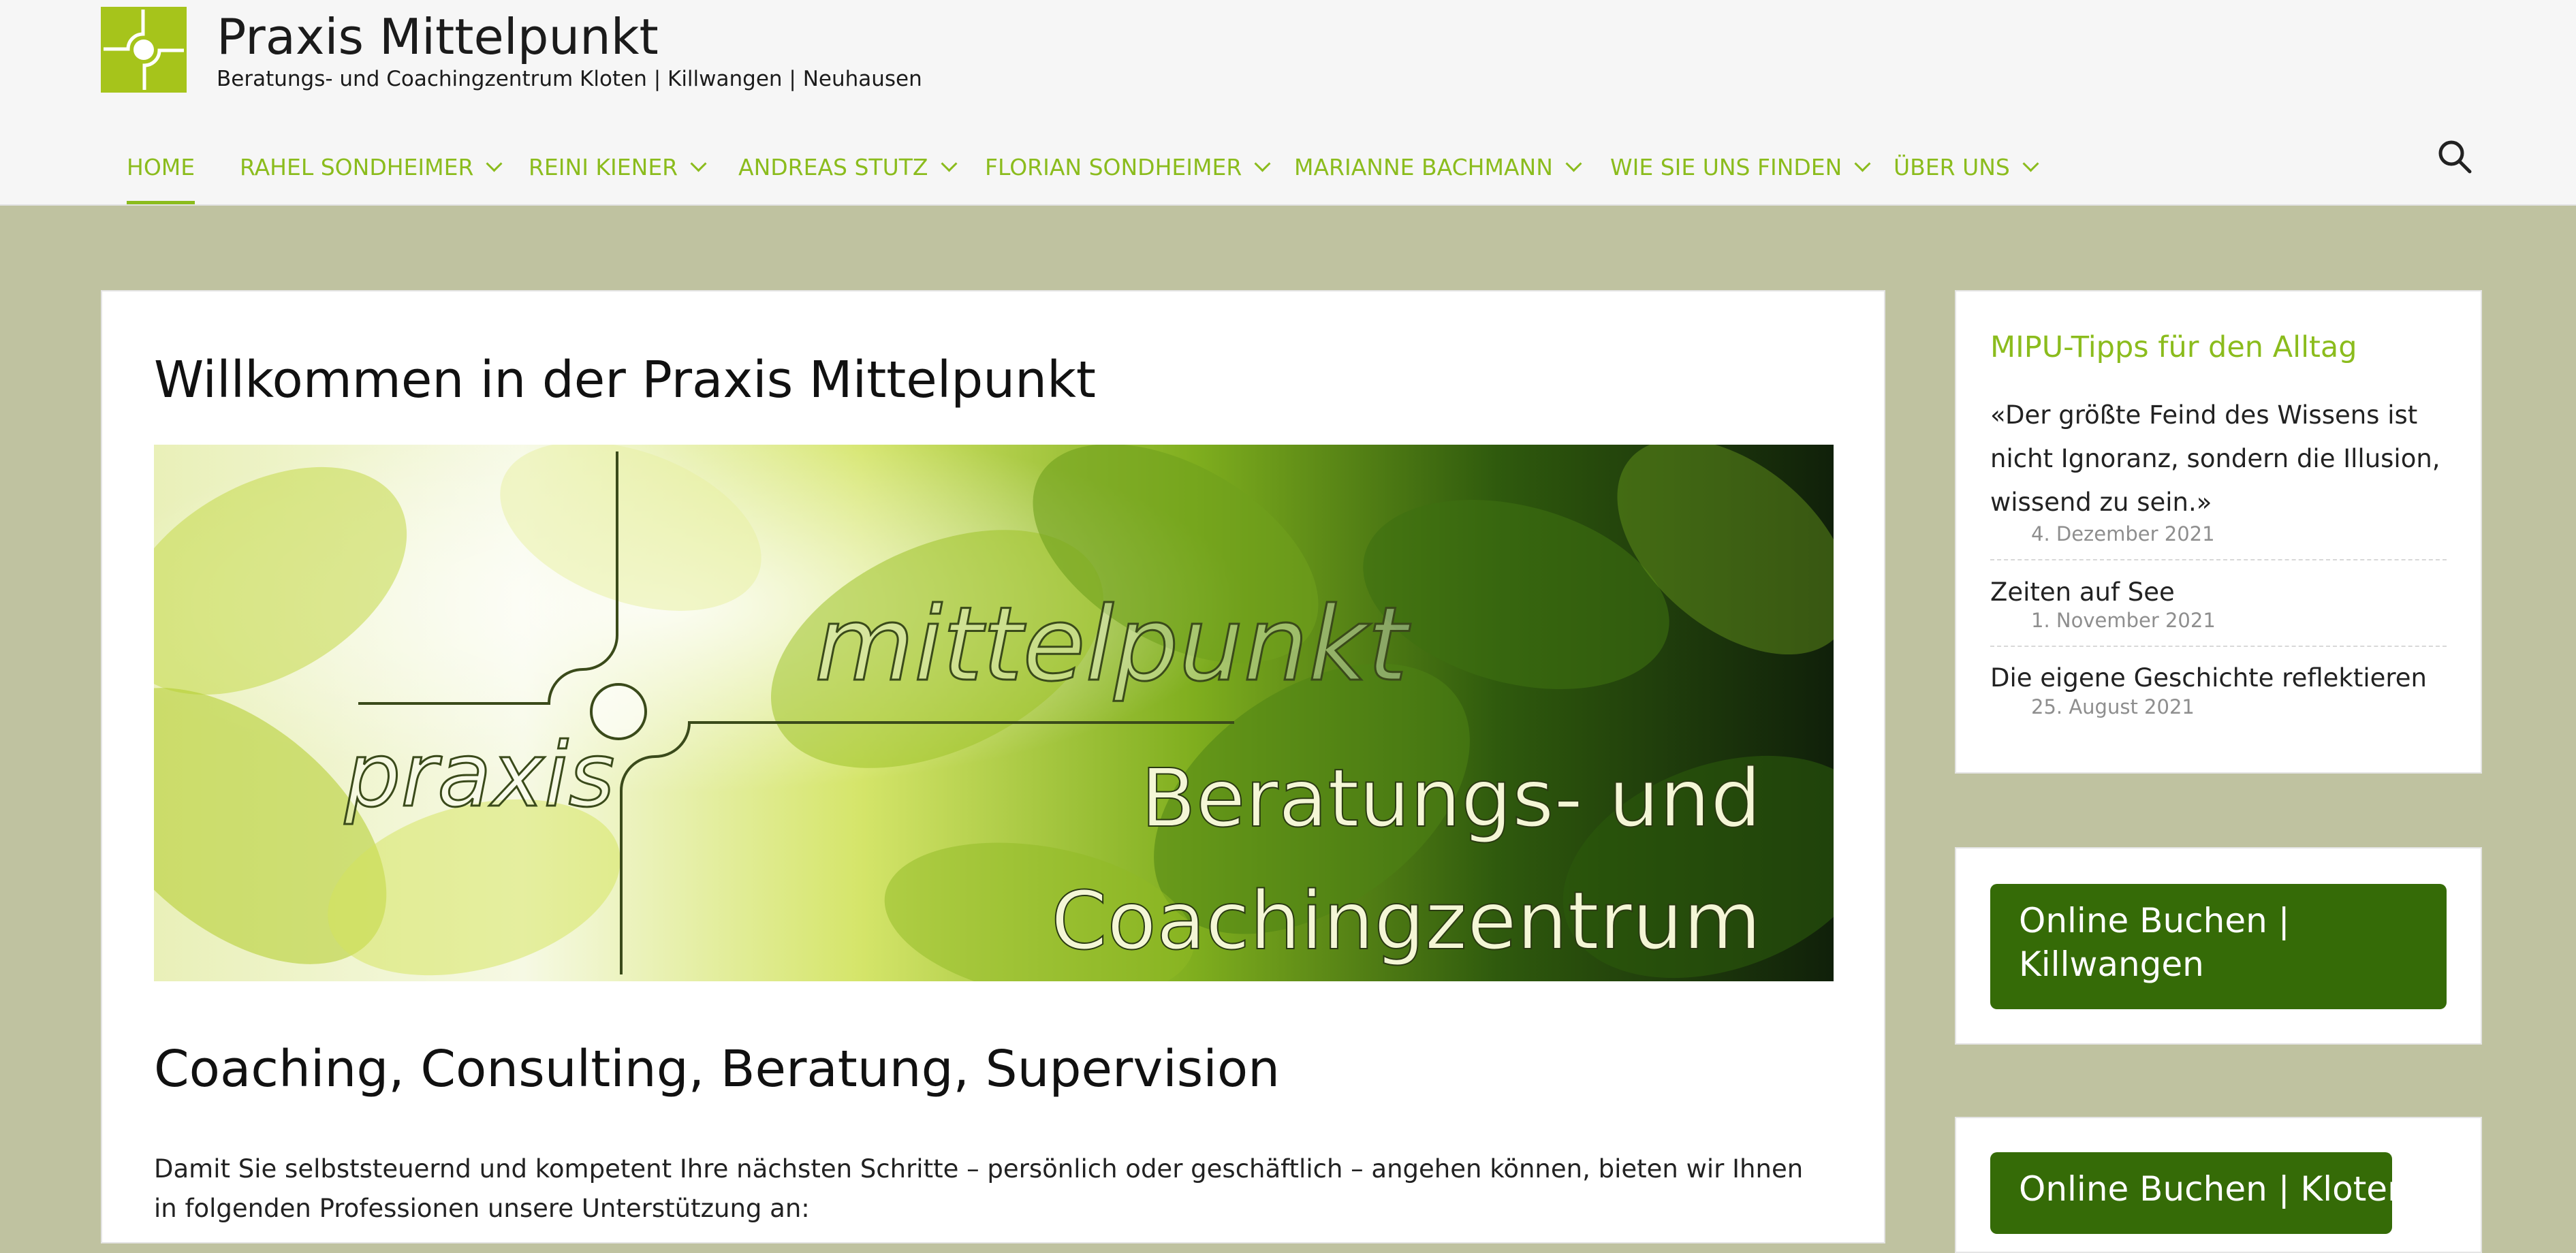 The image size is (2576, 1253). I want to click on search-icon, so click(2455, 157).